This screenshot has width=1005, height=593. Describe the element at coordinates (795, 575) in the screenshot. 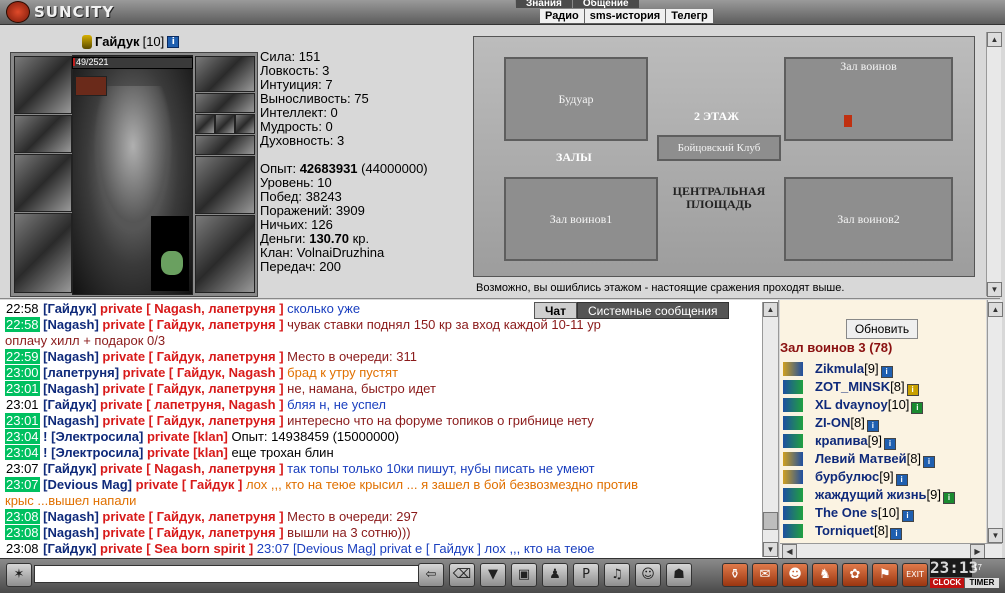

I see `mask-icon: ☻` at that location.